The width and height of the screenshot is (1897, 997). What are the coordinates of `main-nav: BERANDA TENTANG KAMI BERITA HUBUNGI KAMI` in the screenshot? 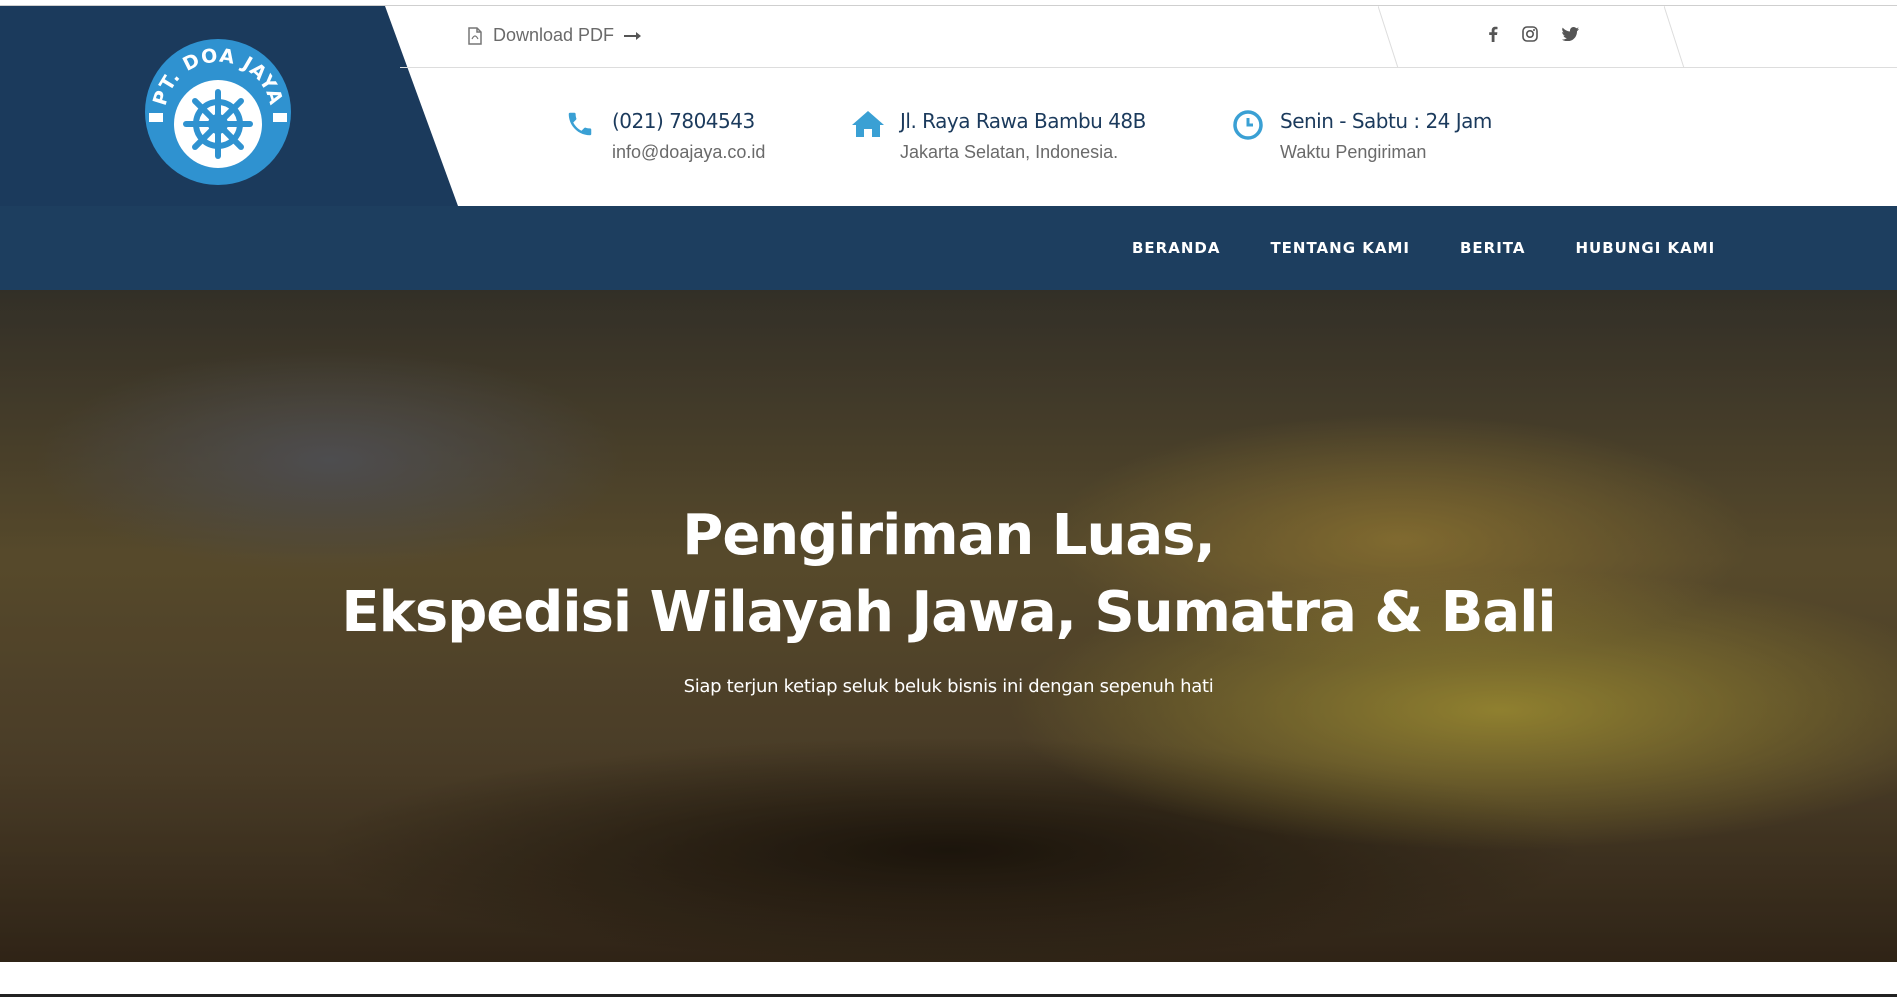 It's located at (948, 248).